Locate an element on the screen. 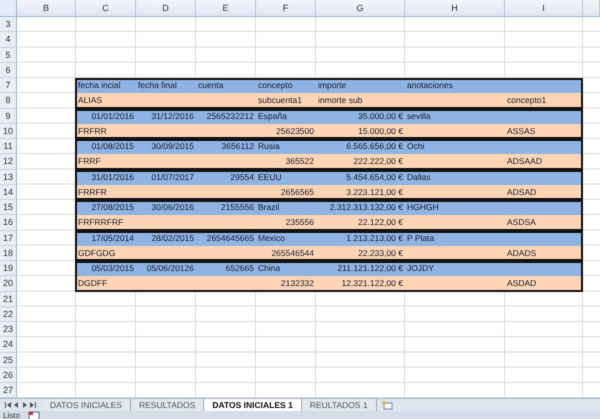  table-cell: 30/09/2015 is located at coordinates (172, 146).